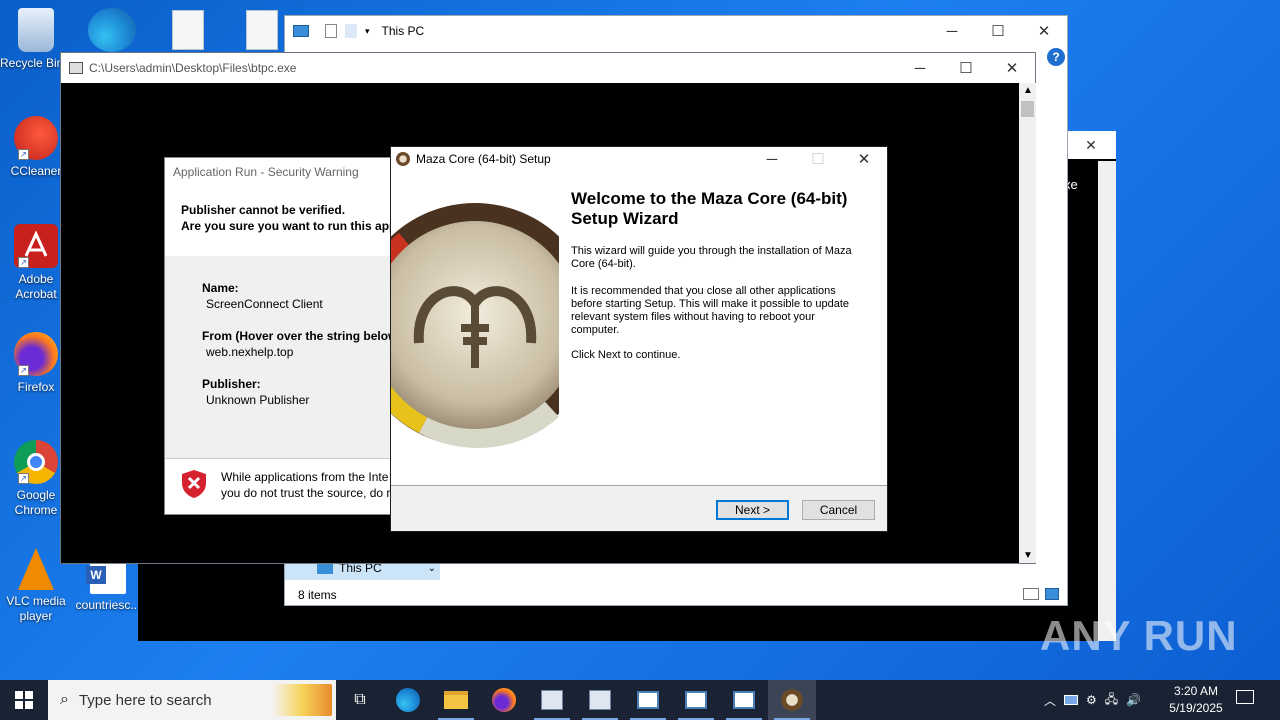 The height and width of the screenshot is (720, 1280). I want to click on start-button, so click(24, 700).